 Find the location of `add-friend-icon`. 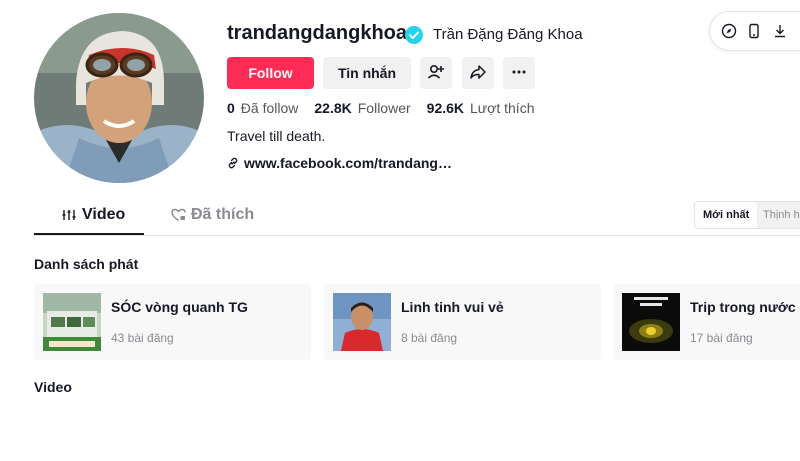

add-friend-icon is located at coordinates (436, 73).